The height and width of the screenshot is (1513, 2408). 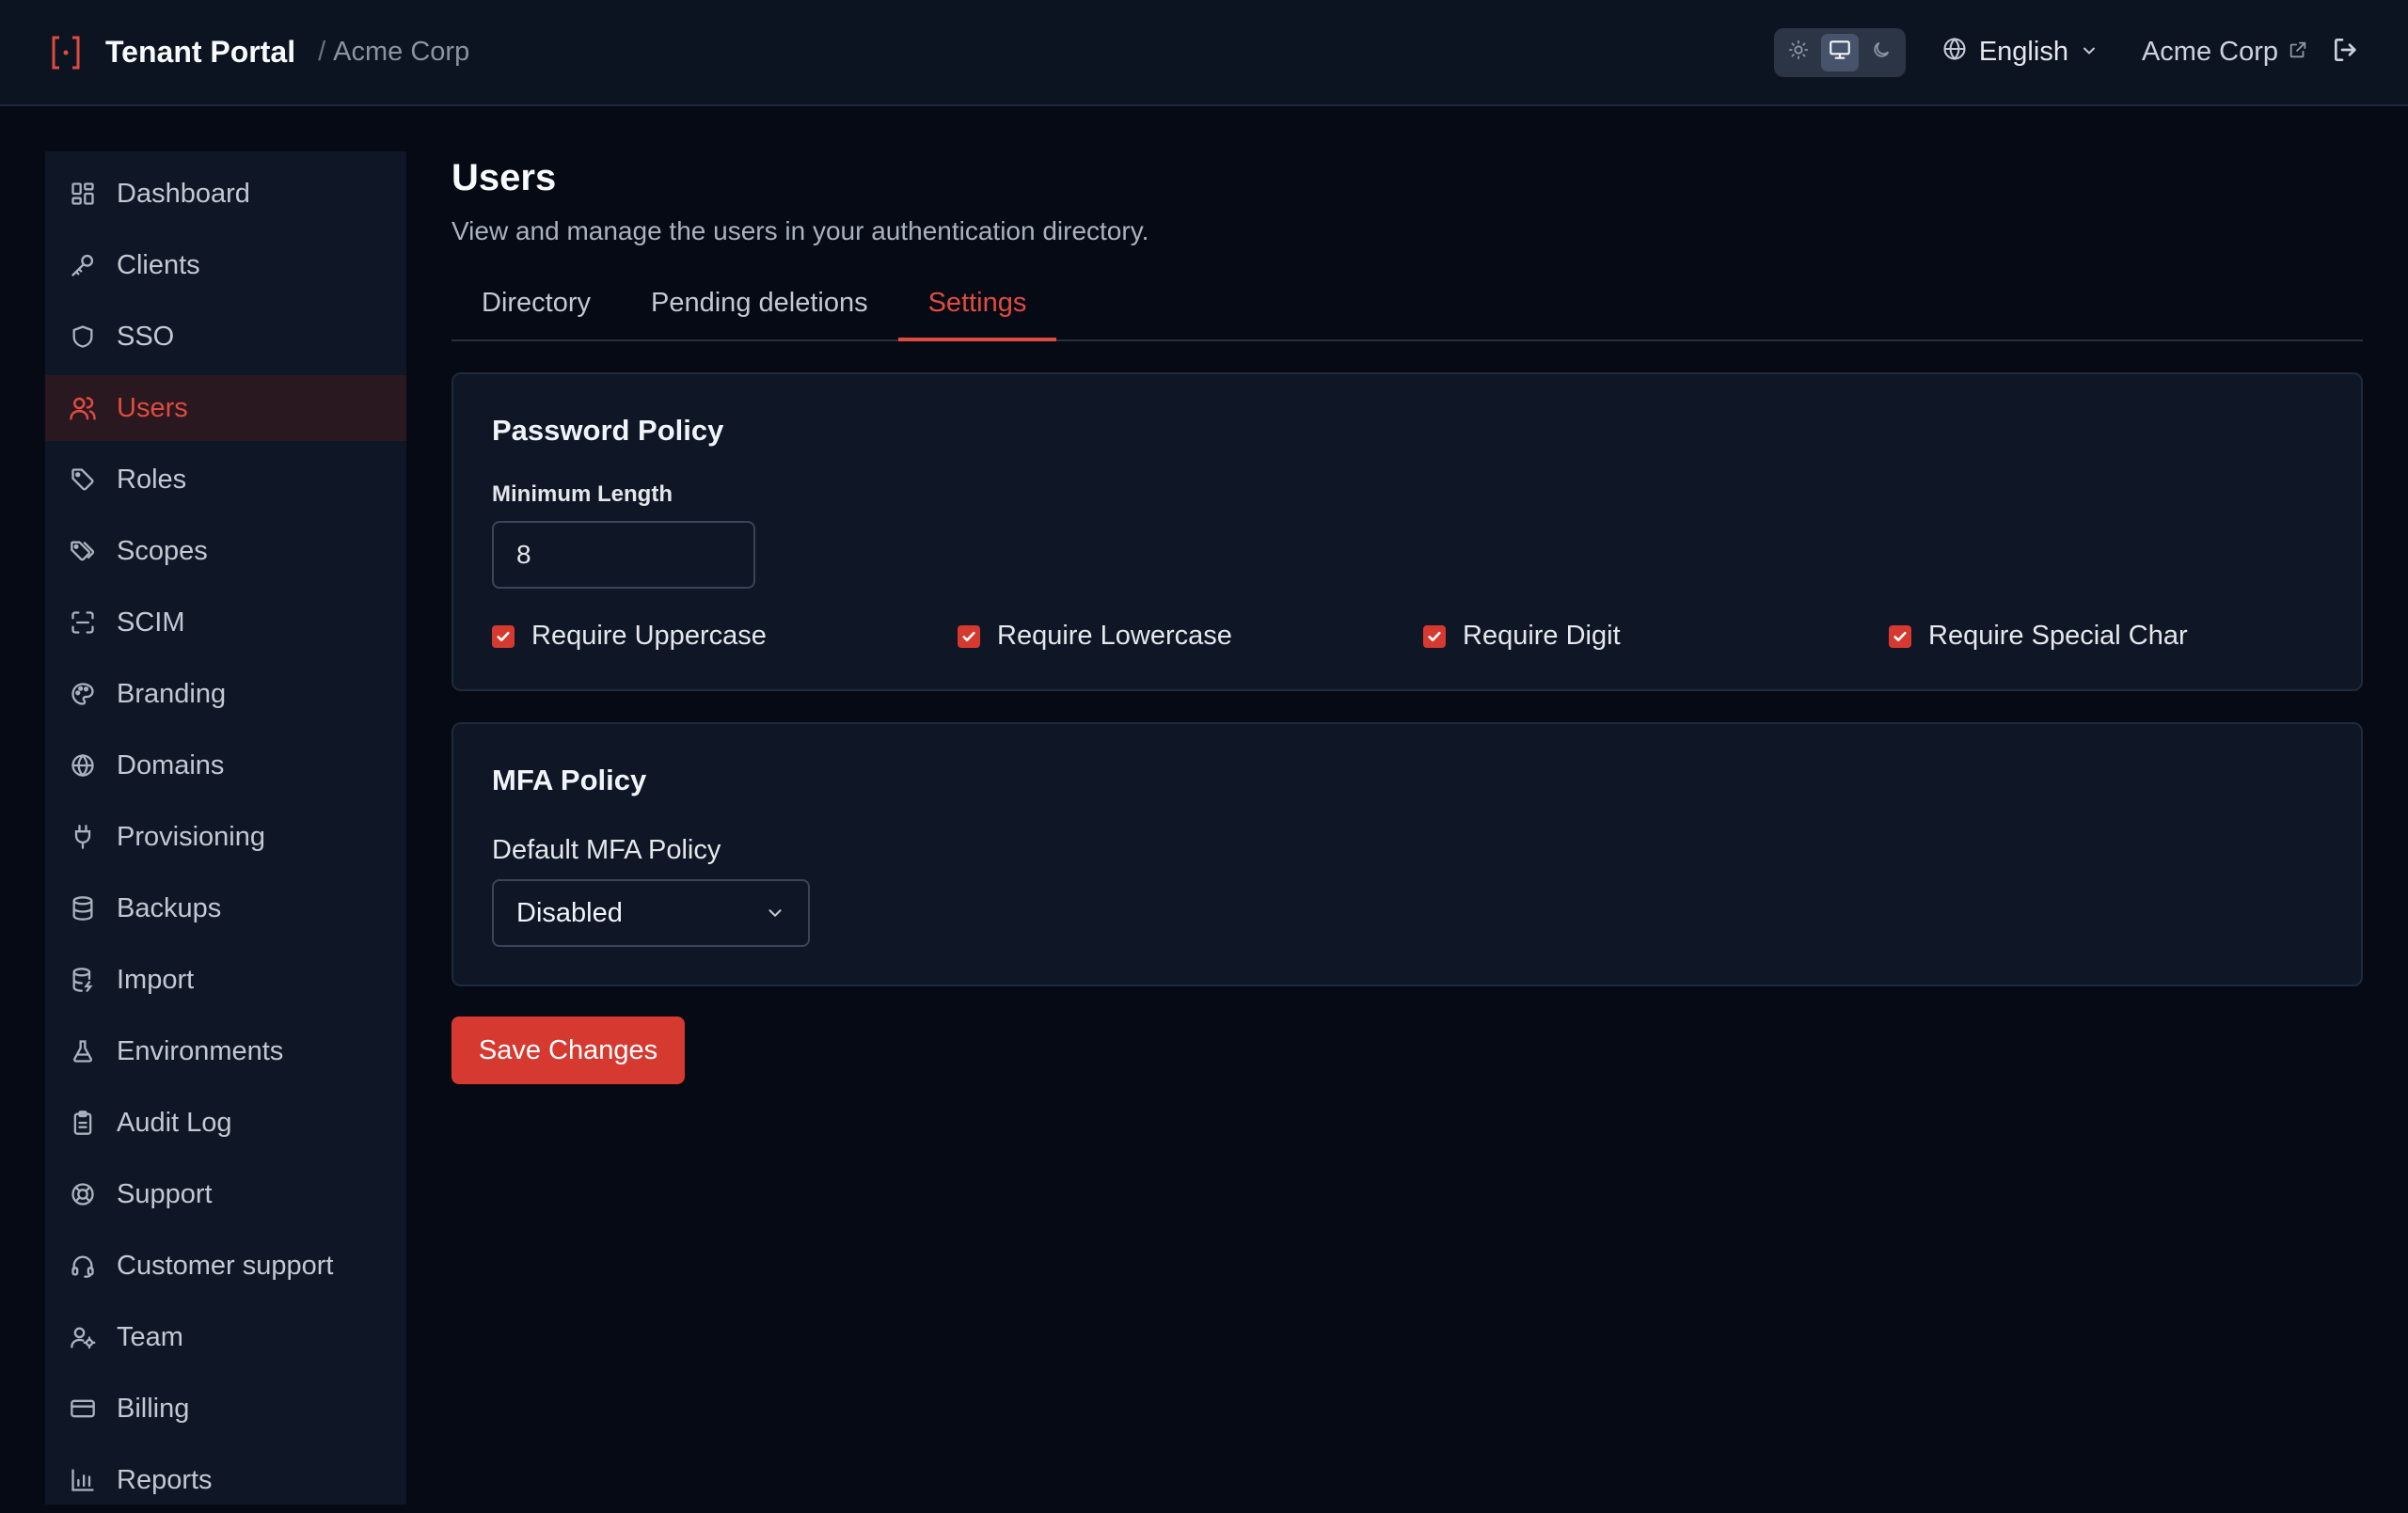 I want to click on sidebar-item-scim: SCIM, so click(x=226, y=622).